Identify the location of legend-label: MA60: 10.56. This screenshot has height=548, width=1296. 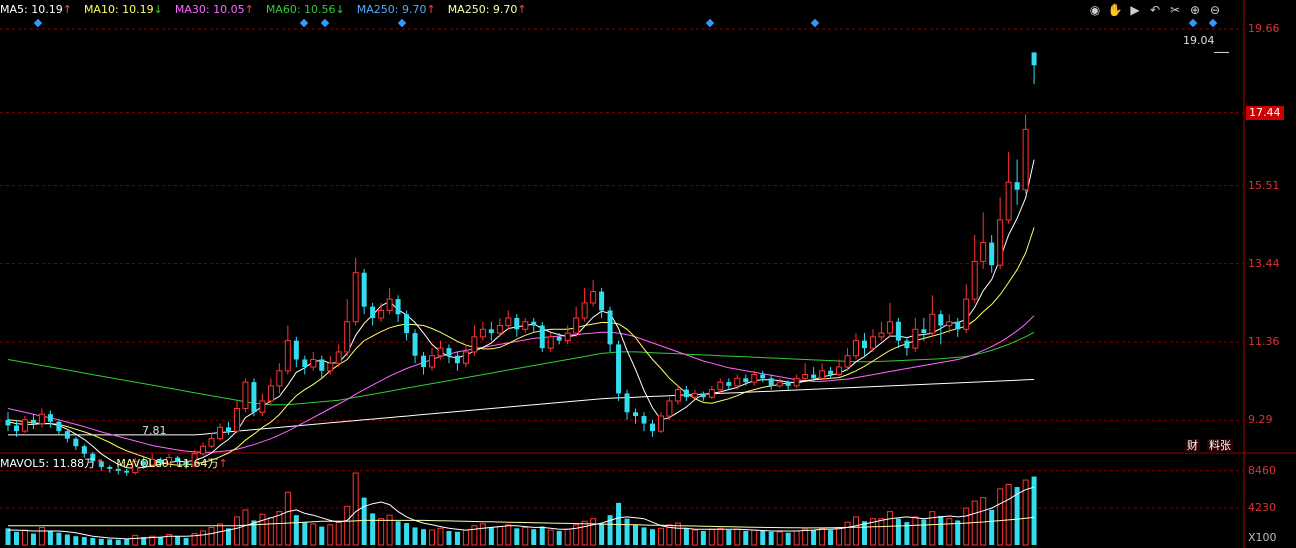
(300, 9).